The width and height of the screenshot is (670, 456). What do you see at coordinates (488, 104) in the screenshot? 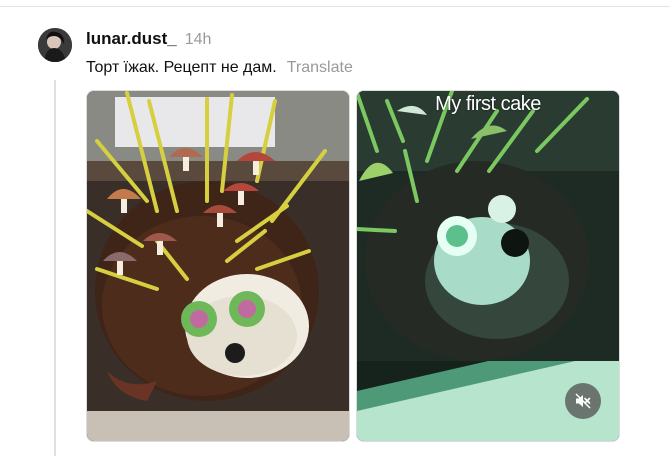
I see `video-caption: My first cake` at bounding box center [488, 104].